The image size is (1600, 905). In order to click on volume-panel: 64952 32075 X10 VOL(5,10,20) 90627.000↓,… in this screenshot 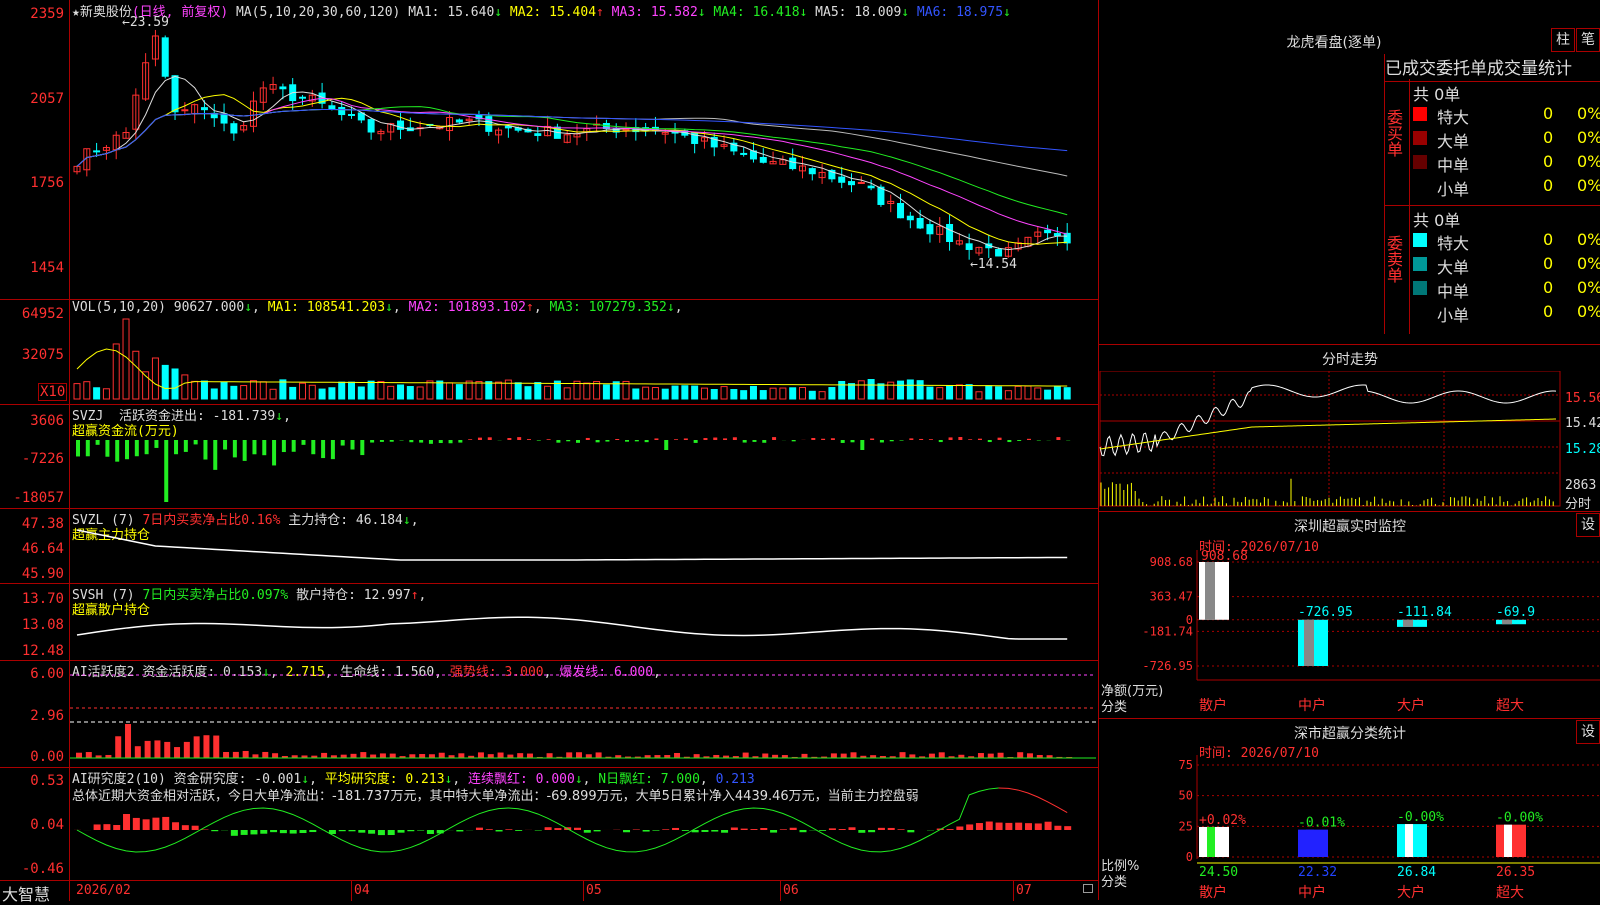, I will do `click(549, 352)`.